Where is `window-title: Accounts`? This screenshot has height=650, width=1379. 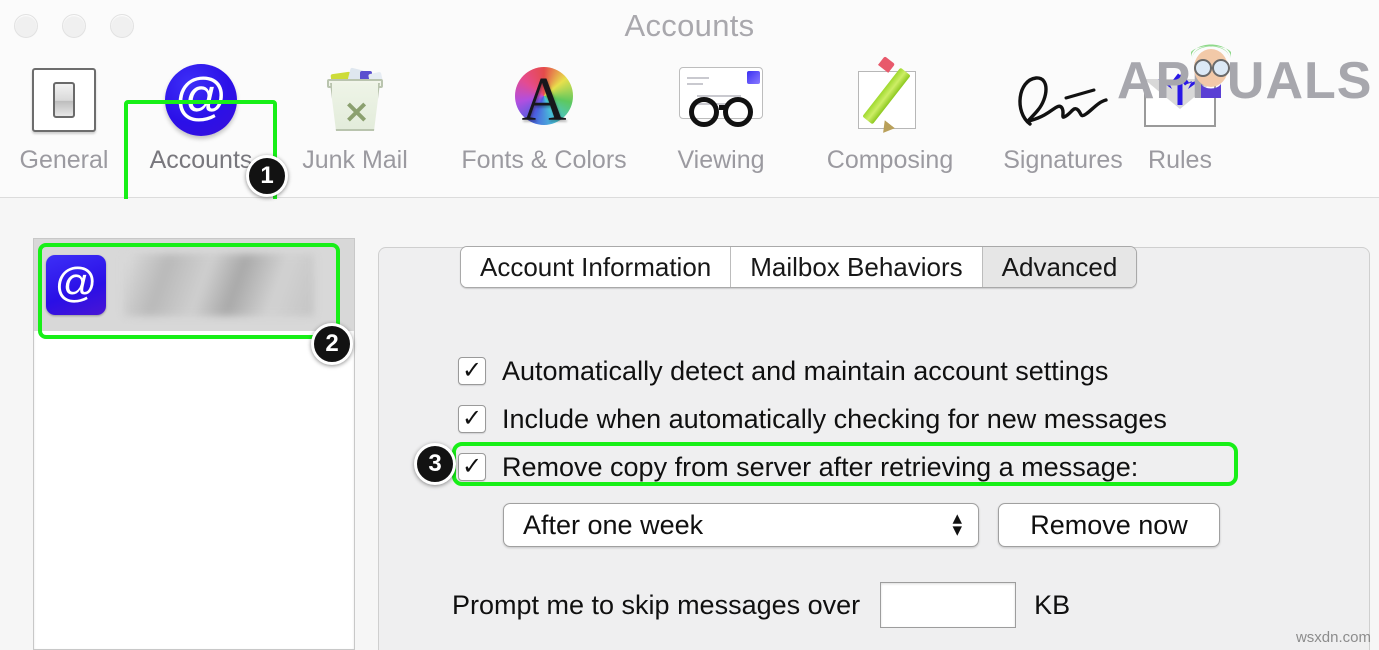
window-title: Accounts is located at coordinates (689, 25).